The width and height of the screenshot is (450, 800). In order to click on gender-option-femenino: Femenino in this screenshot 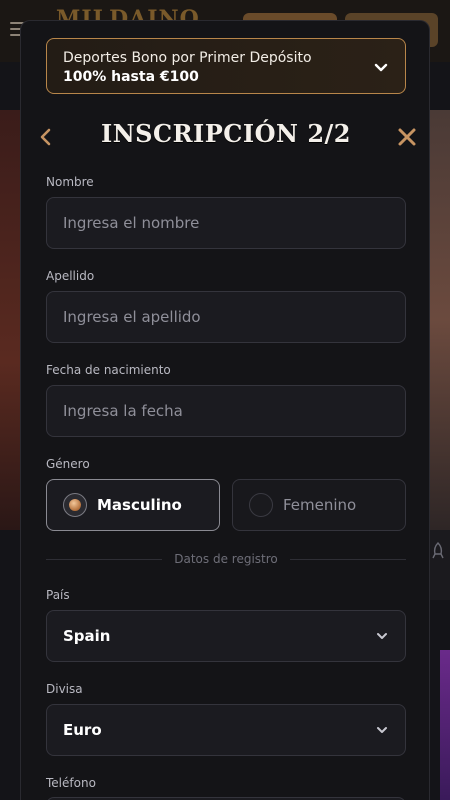, I will do `click(319, 505)`.